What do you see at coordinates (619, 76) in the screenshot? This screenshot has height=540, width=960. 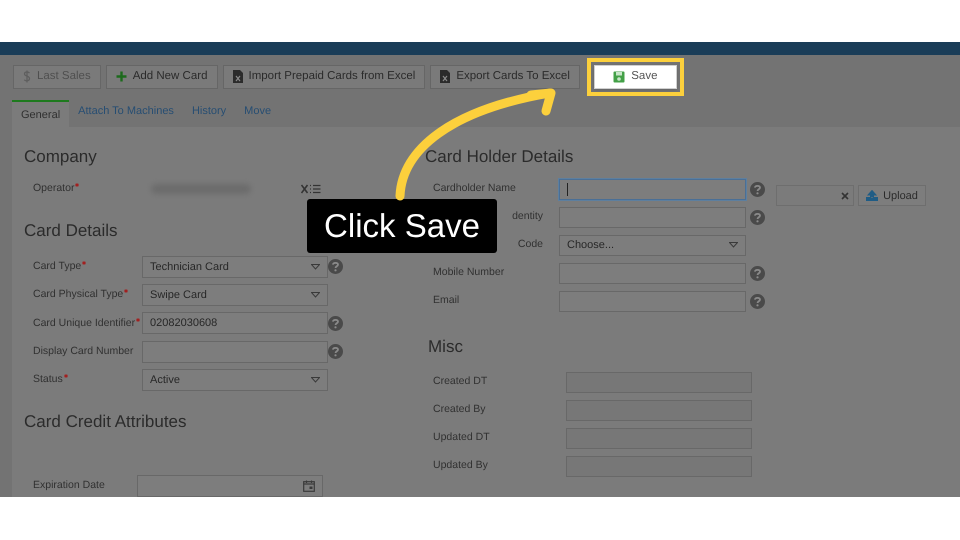 I see `save-icon` at bounding box center [619, 76].